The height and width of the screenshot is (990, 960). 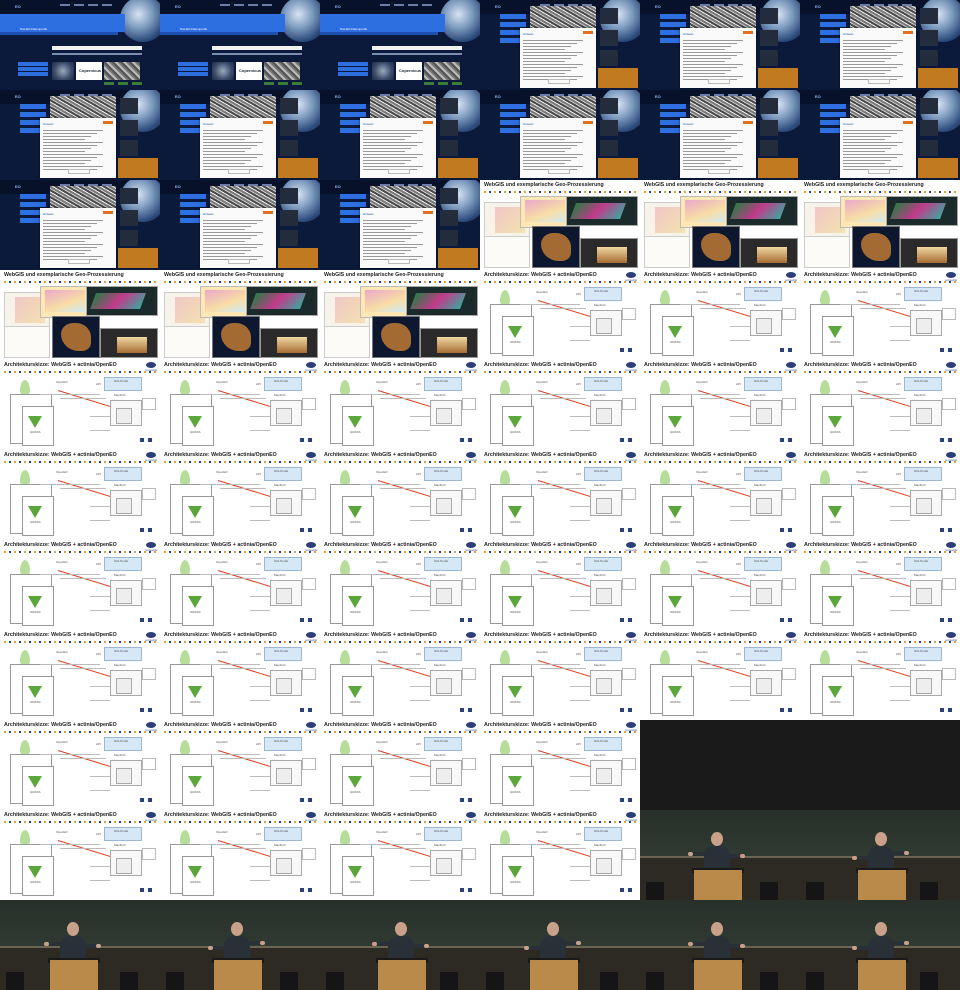 I want to click on video-frame-thumbnail: EO Das EO-Datenportal Copernicus, so click(x=80, y=45).